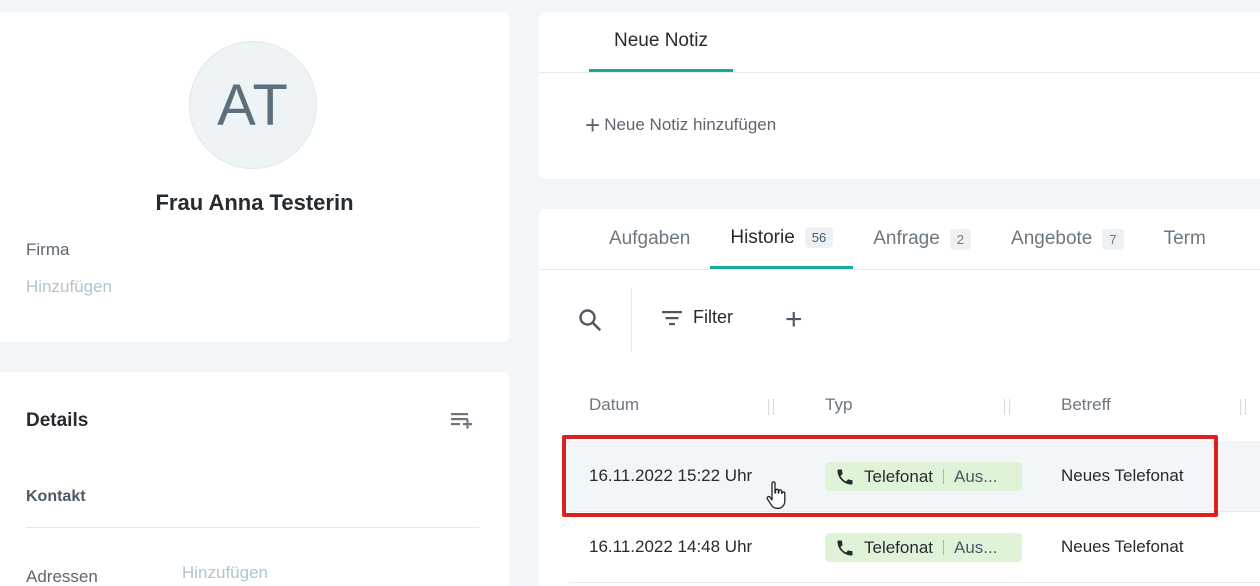  I want to click on add-note-label: Neue Notiz hinzufügen, so click(690, 124).